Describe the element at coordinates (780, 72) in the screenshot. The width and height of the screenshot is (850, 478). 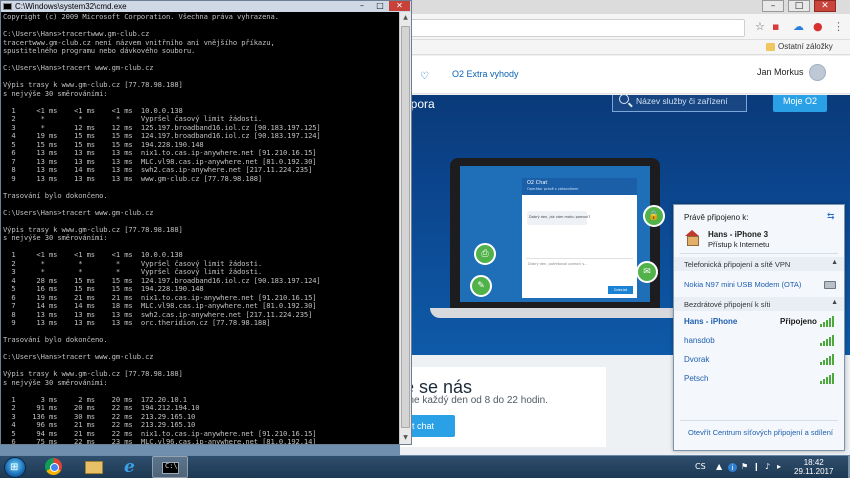
I see `user-name: Jan Morkus` at that location.